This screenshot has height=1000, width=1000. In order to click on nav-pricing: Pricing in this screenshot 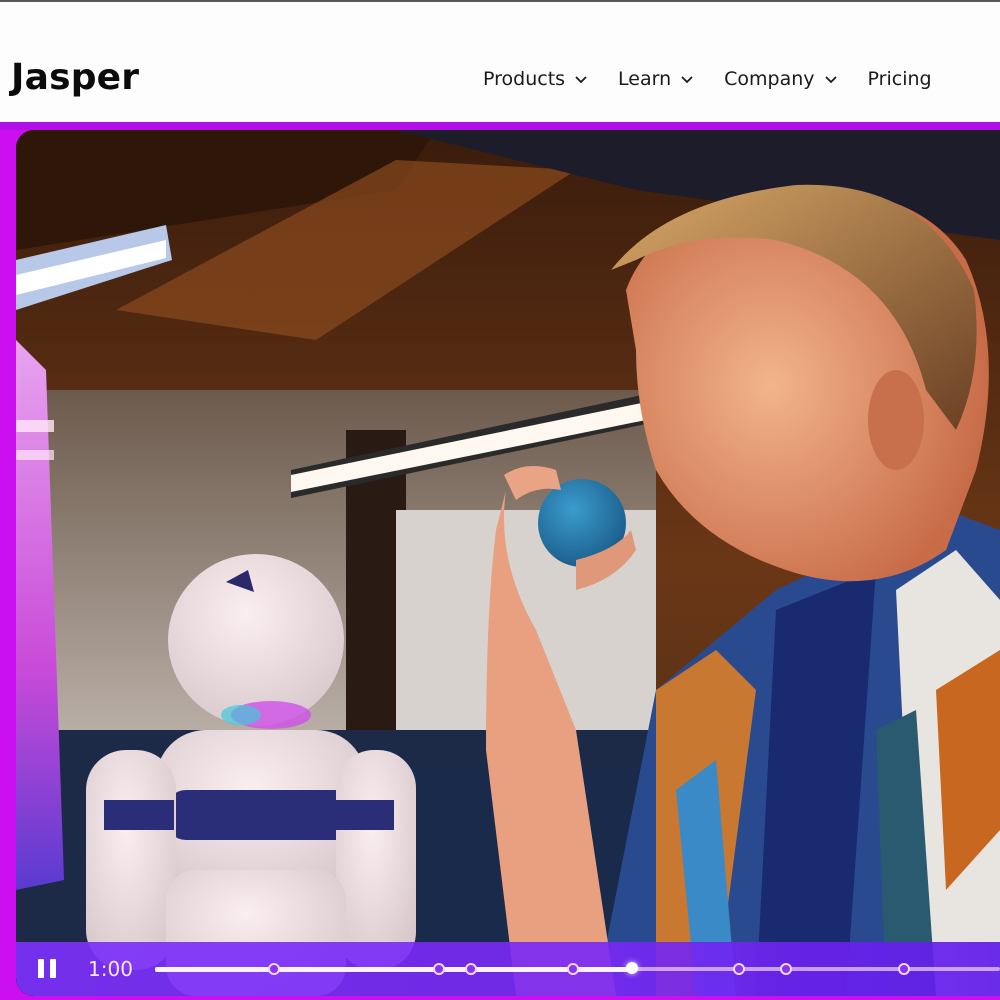, I will do `click(900, 79)`.